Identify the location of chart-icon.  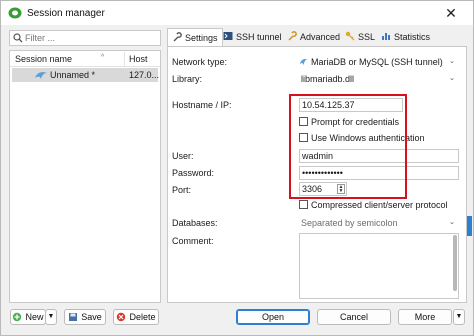
(386, 36).